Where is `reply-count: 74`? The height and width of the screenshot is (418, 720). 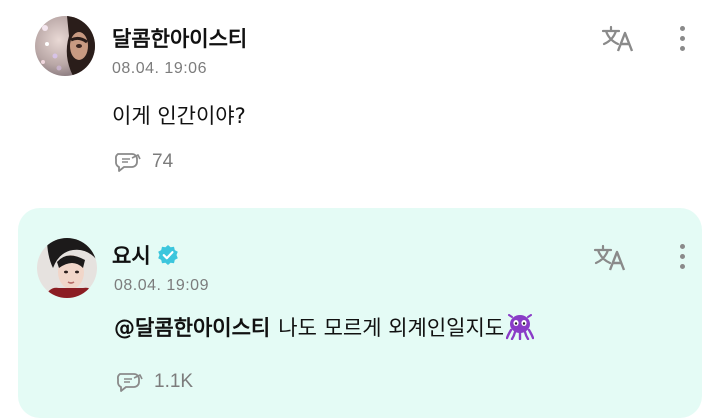 reply-count: 74 is located at coordinates (163, 161).